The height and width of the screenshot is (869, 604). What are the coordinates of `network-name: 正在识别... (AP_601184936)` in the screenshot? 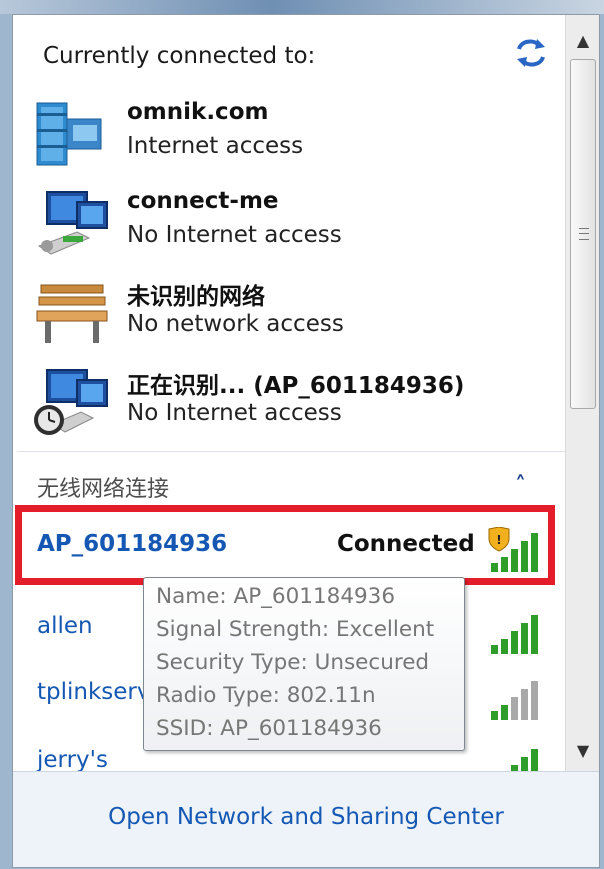 It's located at (296, 386).